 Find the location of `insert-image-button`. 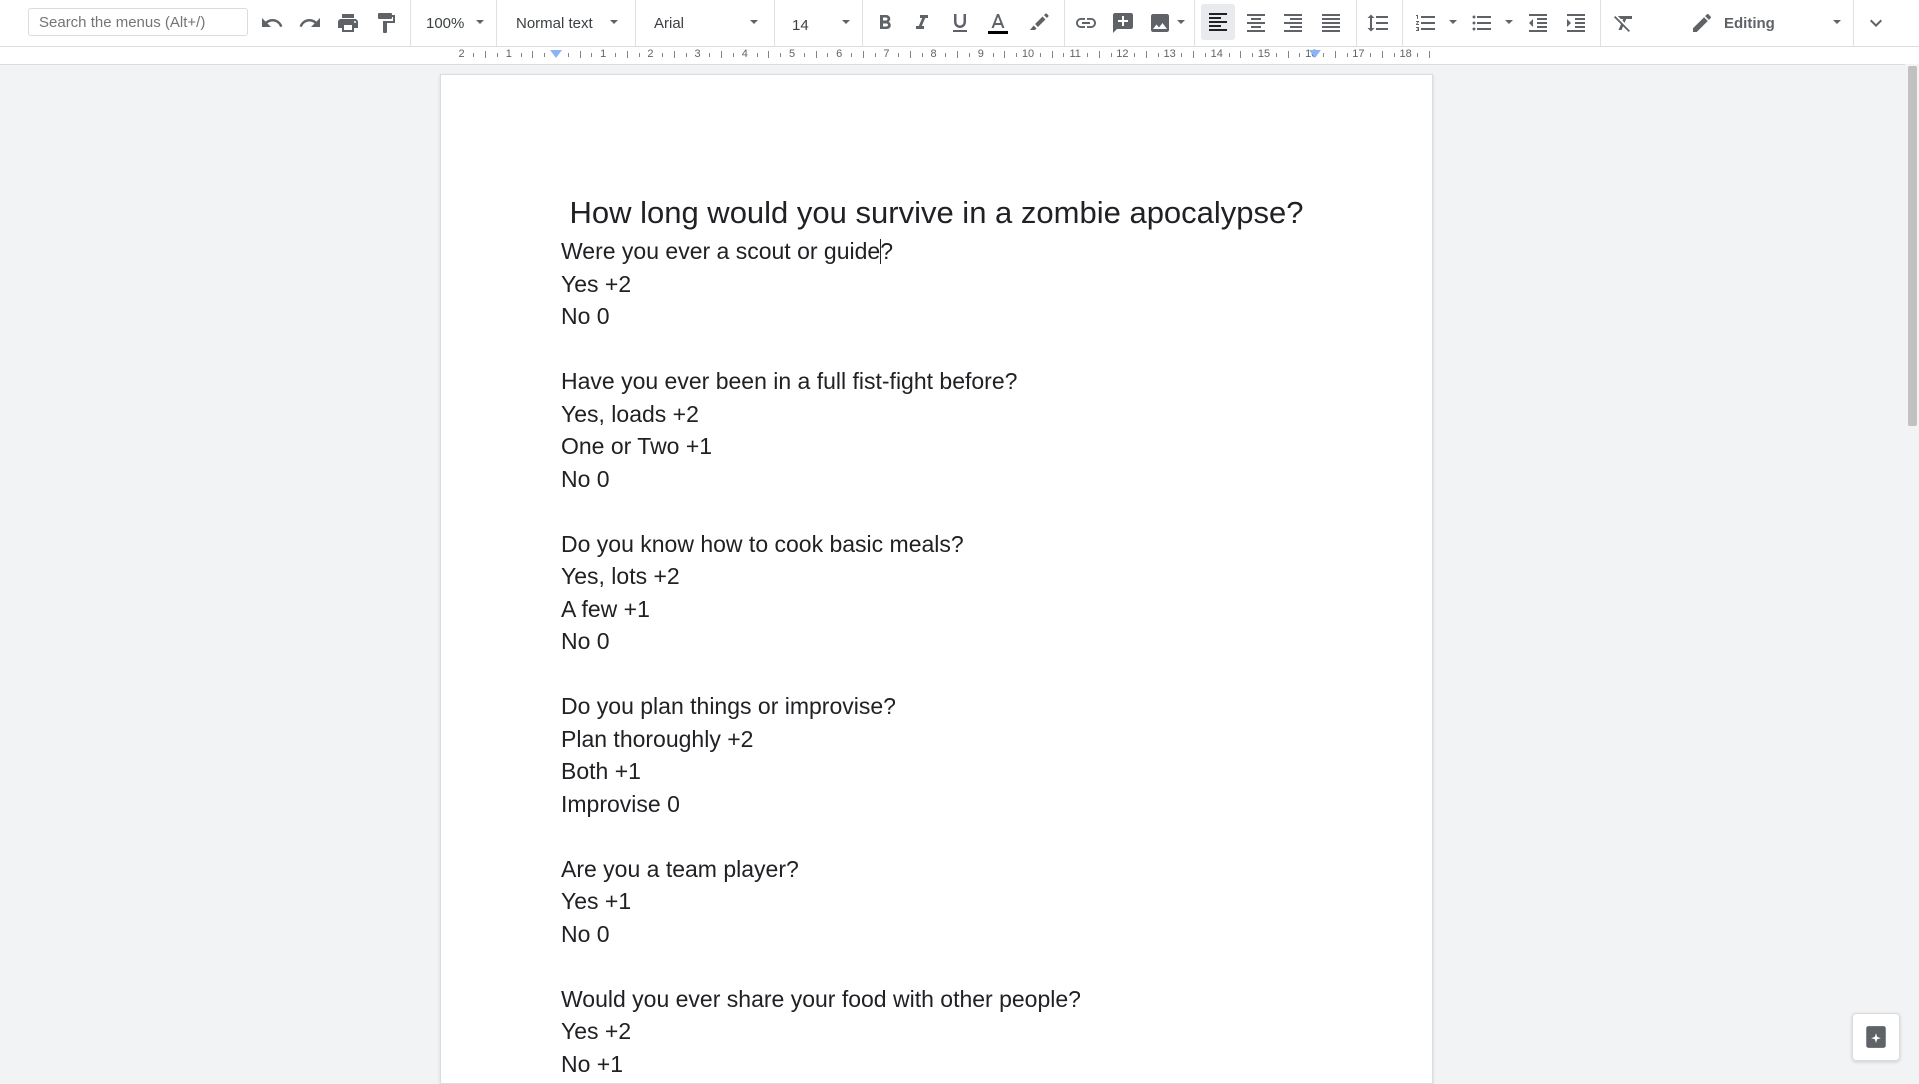

insert-image-button is located at coordinates (1160, 23).